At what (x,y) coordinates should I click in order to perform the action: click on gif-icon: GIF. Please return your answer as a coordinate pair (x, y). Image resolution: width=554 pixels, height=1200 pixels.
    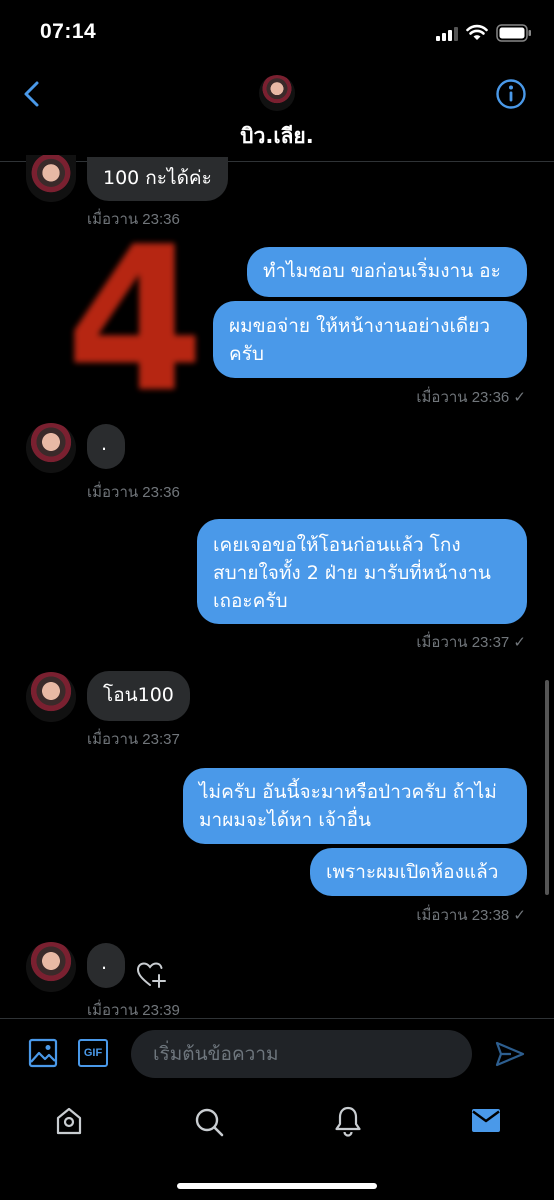
    Looking at the image, I should click on (93, 1053).